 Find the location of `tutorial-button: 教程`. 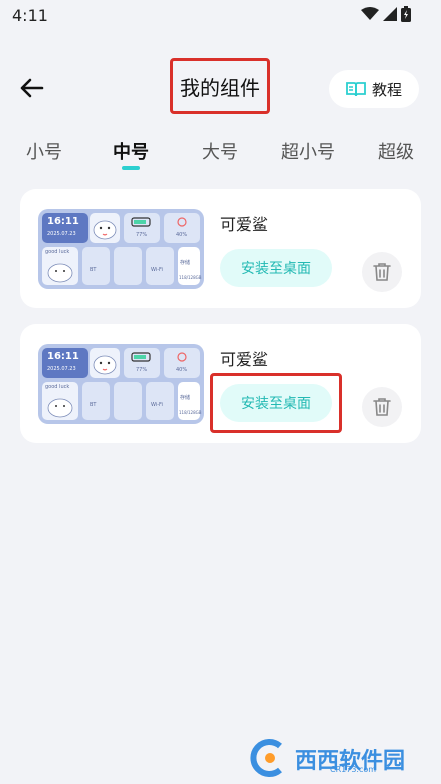

tutorial-button: 教程 is located at coordinates (374, 89).